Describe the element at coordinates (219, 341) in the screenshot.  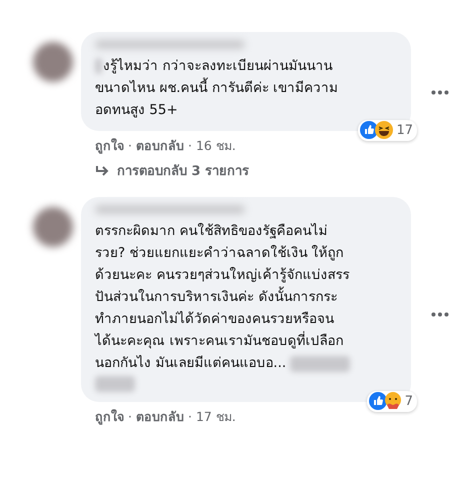
I see `text-line: ได้นะคะคุณ เพราะคนเรามันชอบดูที่เปลือก` at that location.